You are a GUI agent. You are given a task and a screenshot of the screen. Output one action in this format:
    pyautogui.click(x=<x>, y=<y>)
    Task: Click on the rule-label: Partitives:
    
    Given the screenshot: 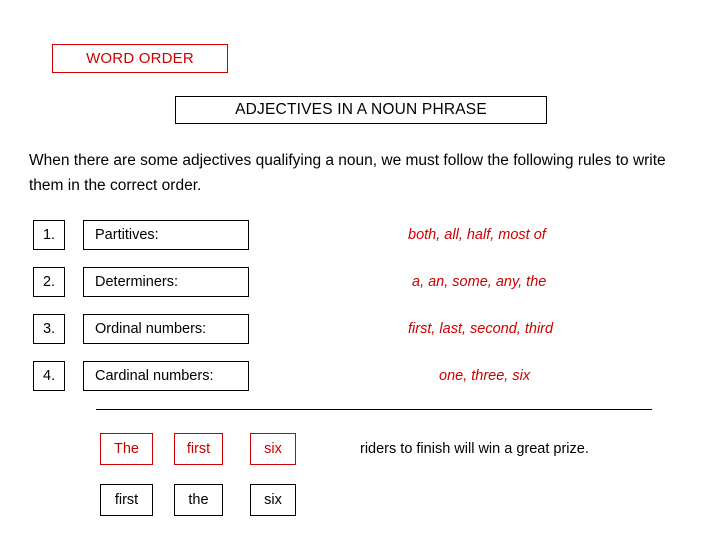 What is the action you would take?
    pyautogui.click(x=166, y=235)
    